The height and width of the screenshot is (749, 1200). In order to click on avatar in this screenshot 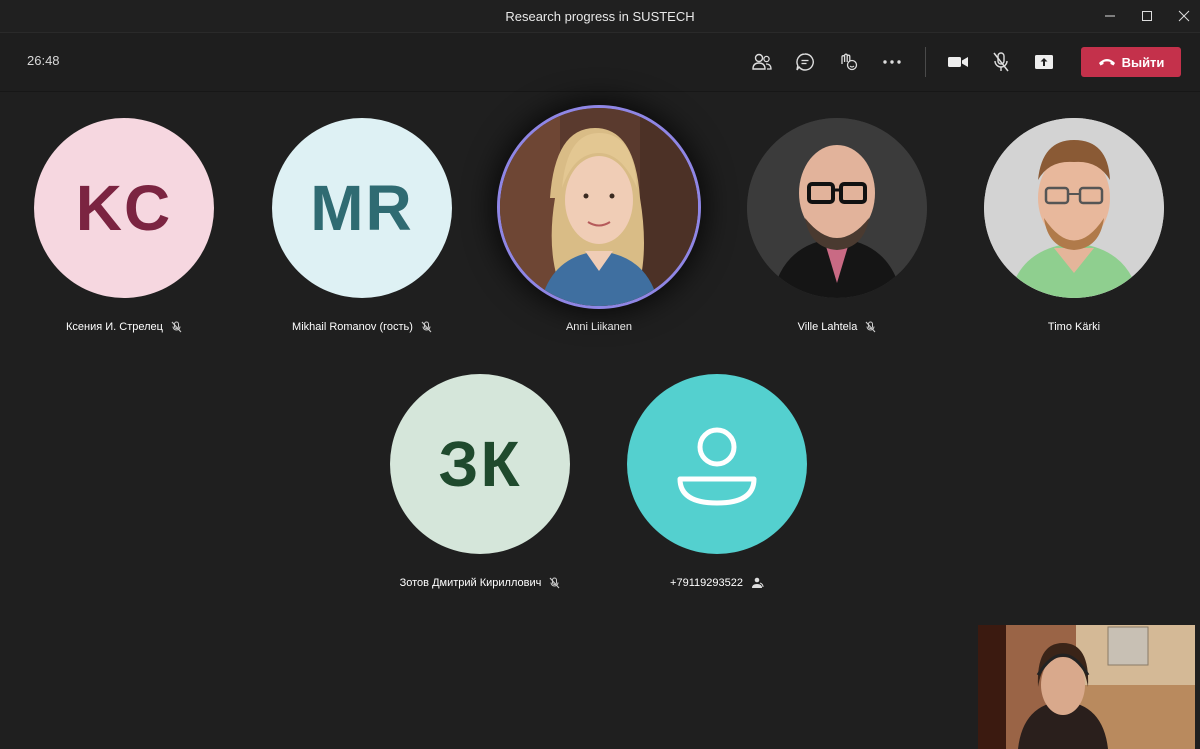, I will do `click(717, 464)`.